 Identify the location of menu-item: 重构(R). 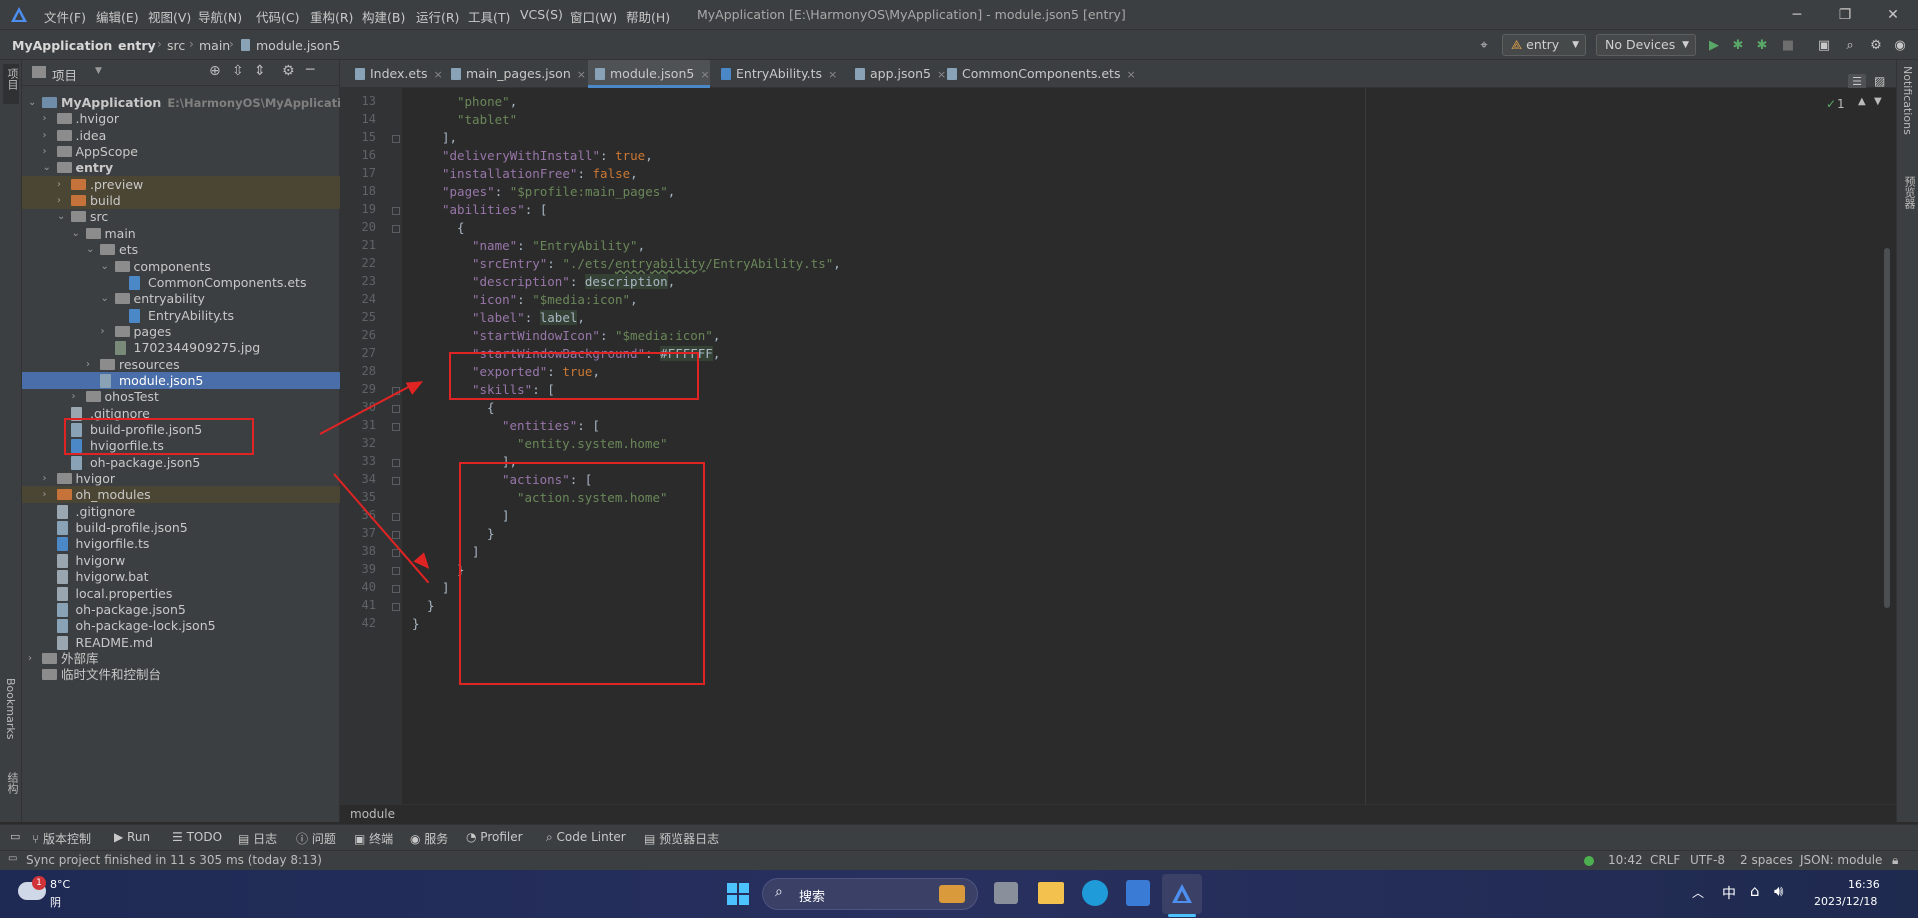
(331, 16).